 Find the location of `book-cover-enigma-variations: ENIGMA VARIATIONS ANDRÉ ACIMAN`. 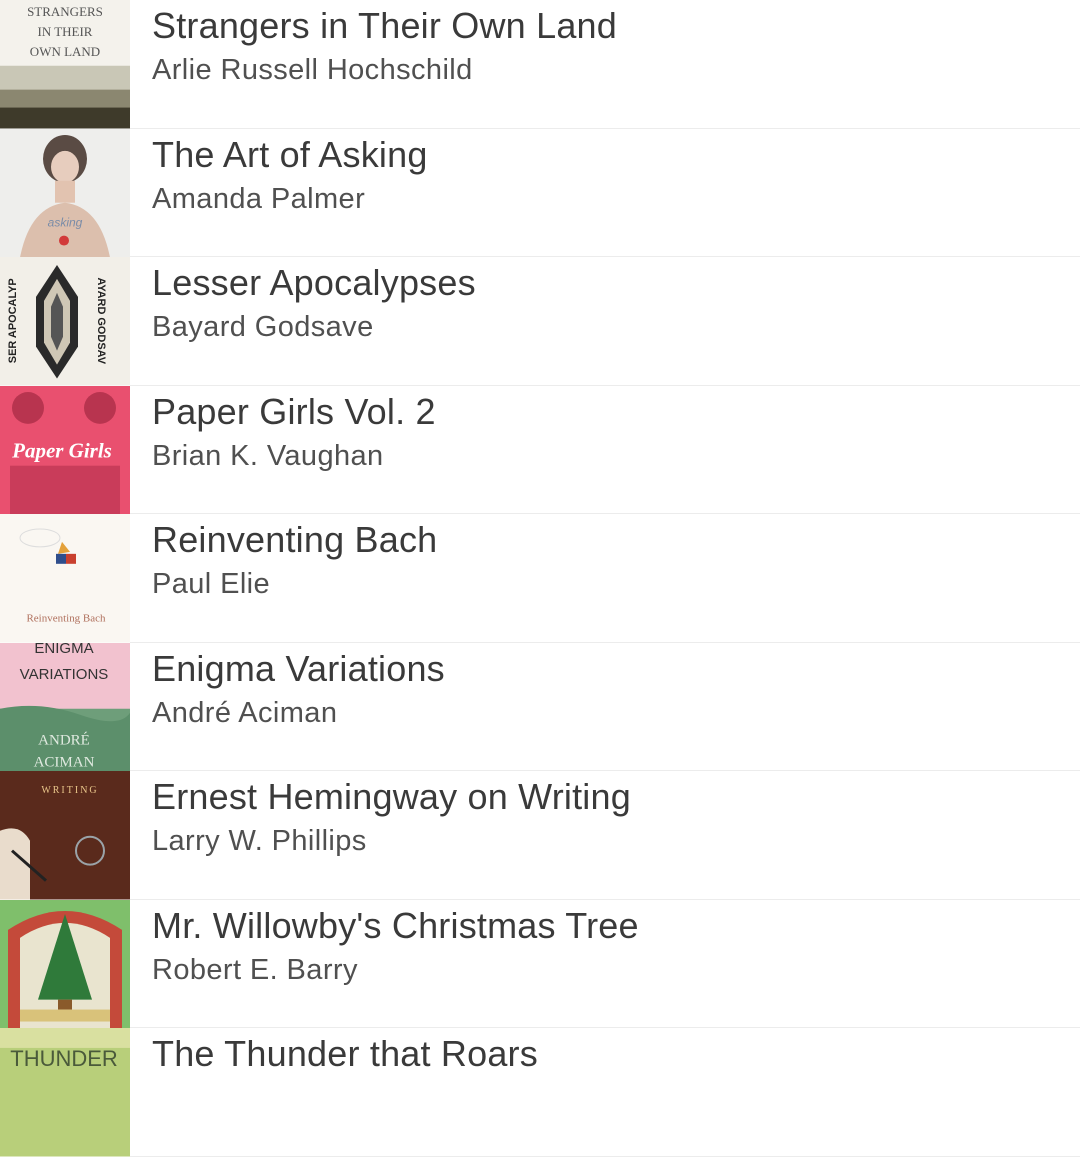

book-cover-enigma-variations: ENIGMA VARIATIONS ANDRÉ ACIMAN is located at coordinates (65, 706).